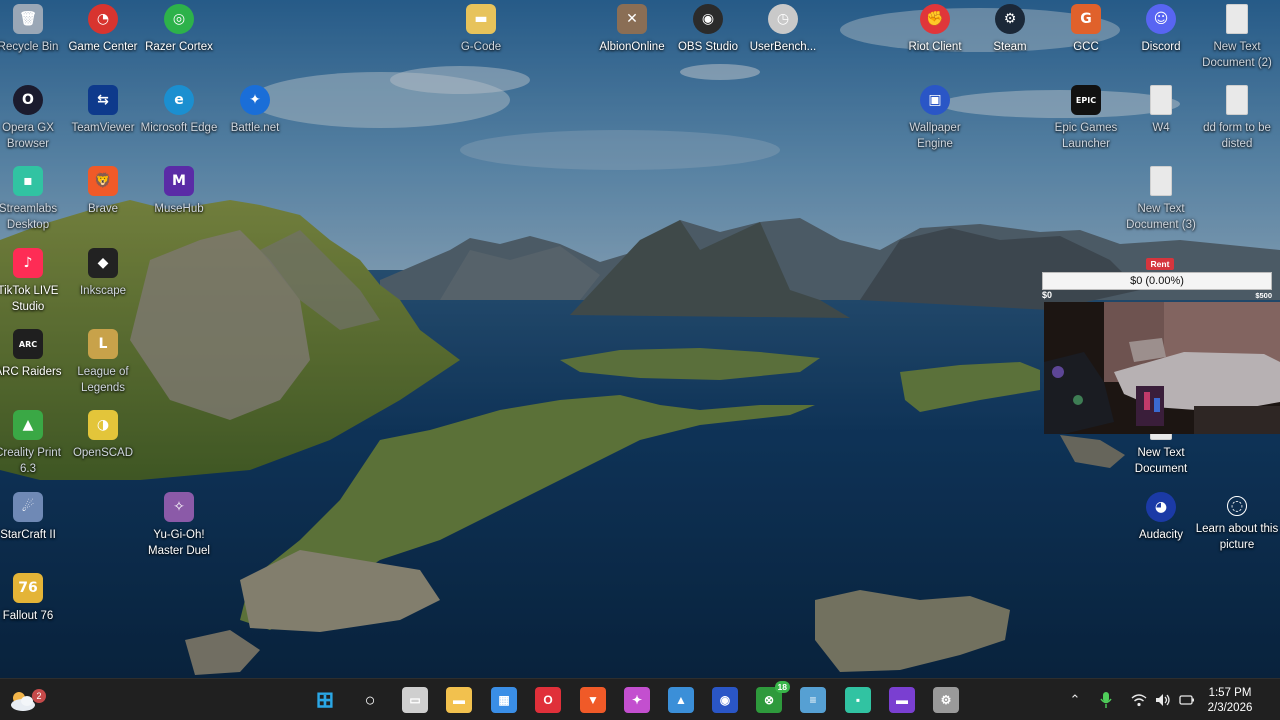  What do you see at coordinates (1161, 47) in the screenshot?
I see `desktop-icon-label: Discord` at bounding box center [1161, 47].